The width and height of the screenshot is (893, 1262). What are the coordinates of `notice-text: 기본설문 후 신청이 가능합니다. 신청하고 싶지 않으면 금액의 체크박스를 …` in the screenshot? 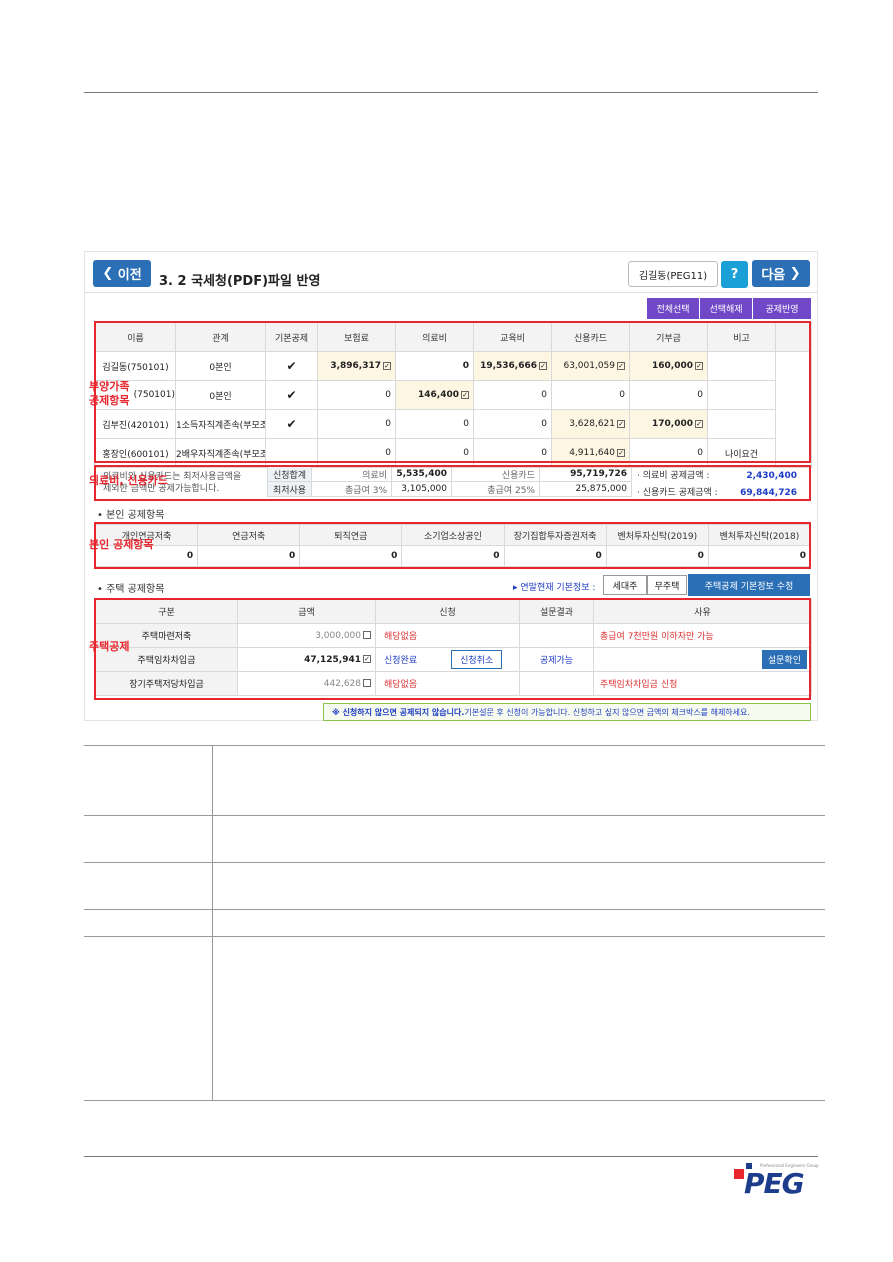 It's located at (607, 712).